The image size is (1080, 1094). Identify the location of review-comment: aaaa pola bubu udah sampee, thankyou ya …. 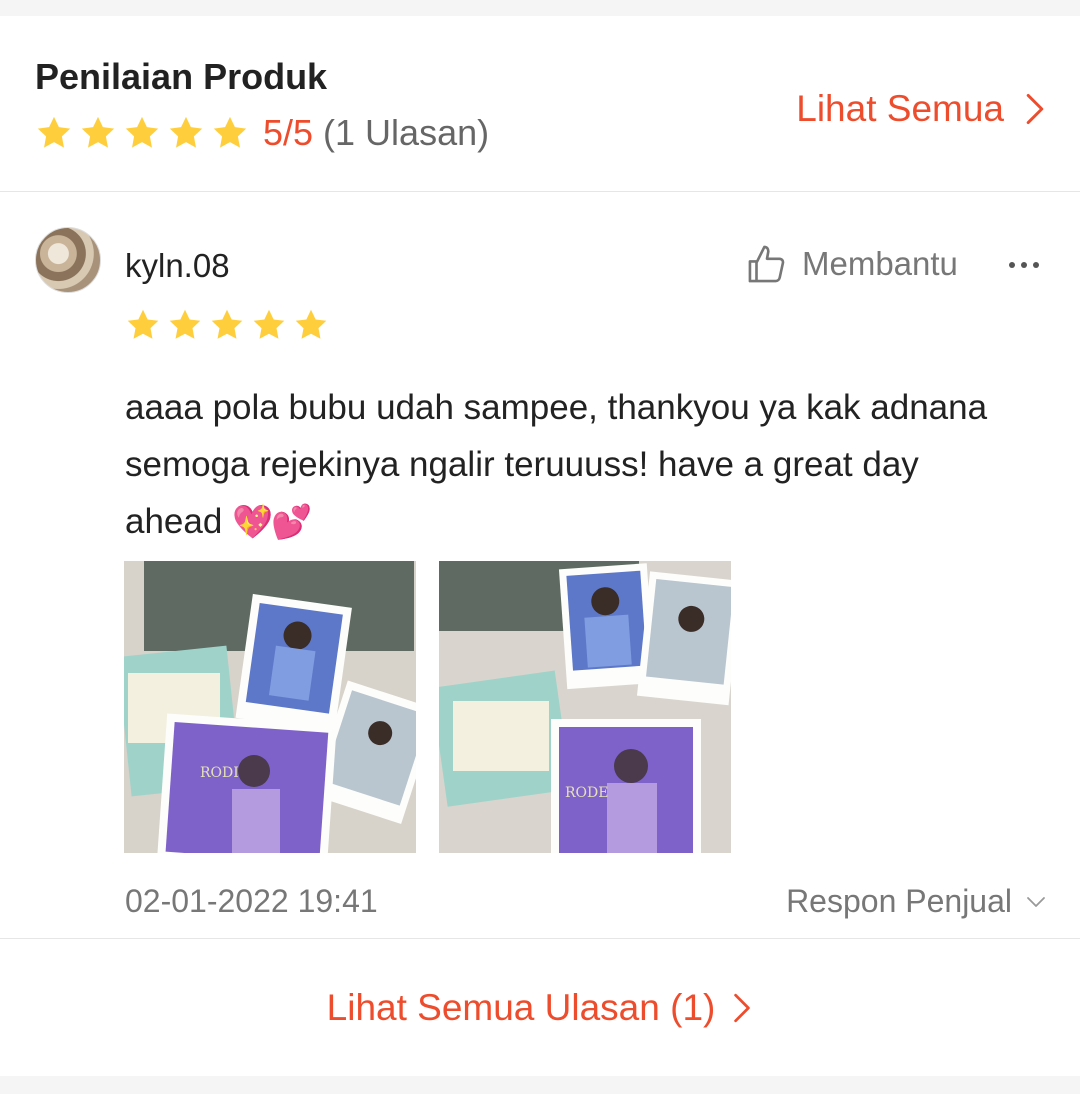
(575, 464).